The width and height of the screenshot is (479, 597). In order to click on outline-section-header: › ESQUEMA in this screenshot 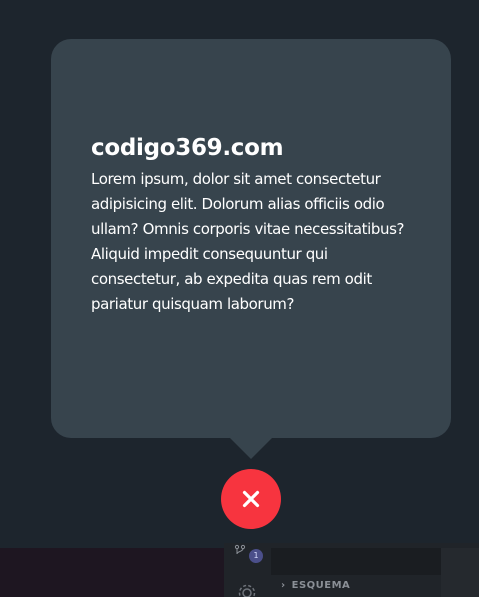, I will do `click(315, 585)`.